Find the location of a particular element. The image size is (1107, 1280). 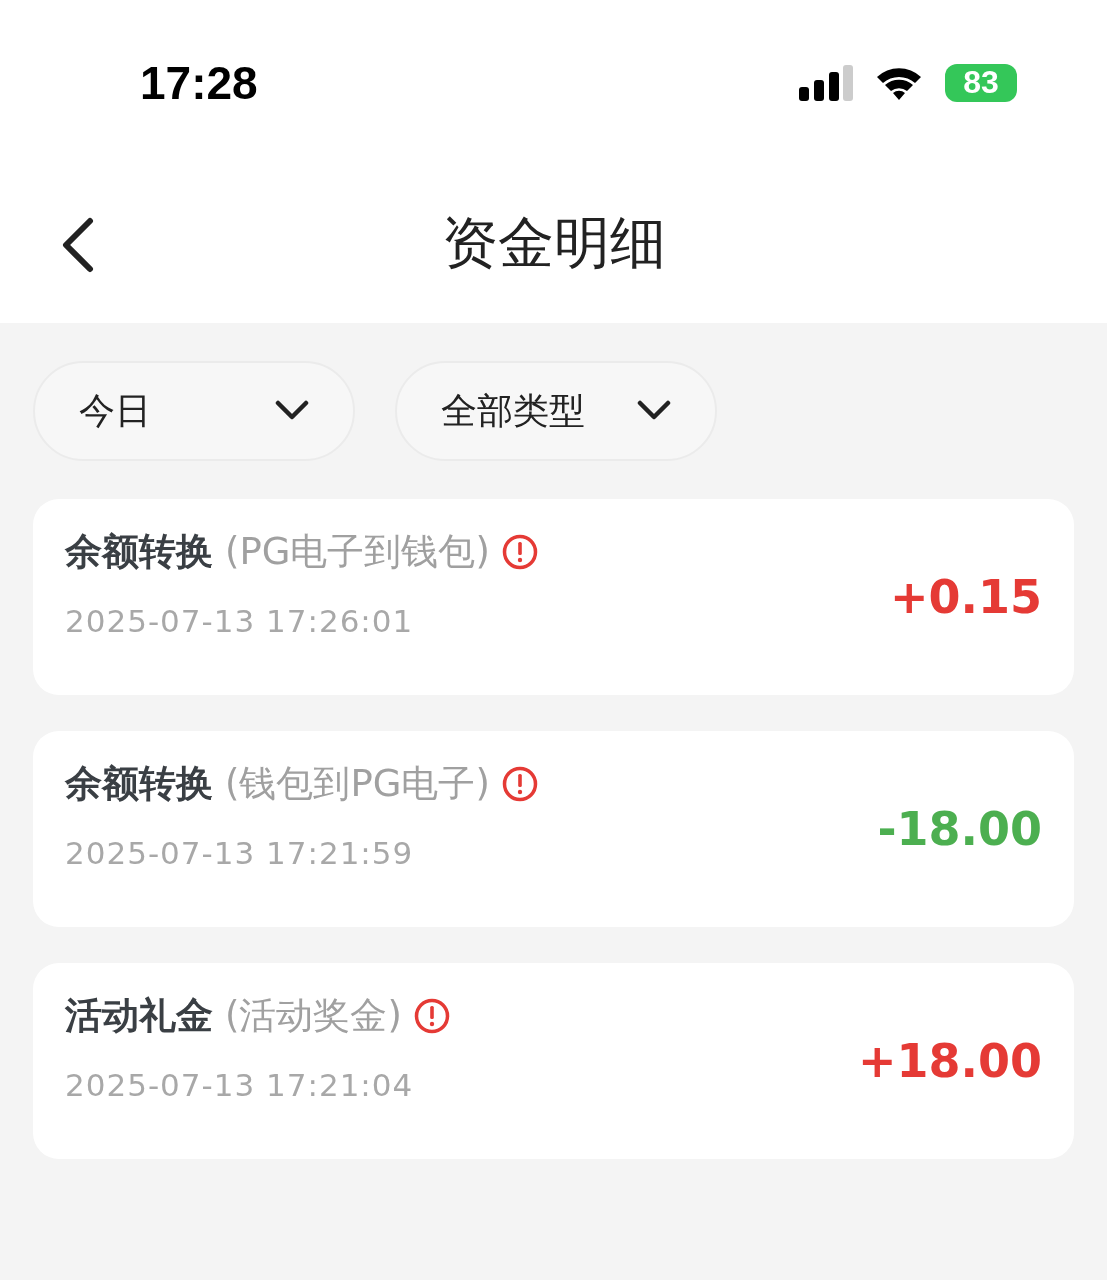

record-type: 活动礼金 is located at coordinates (139, 1016).